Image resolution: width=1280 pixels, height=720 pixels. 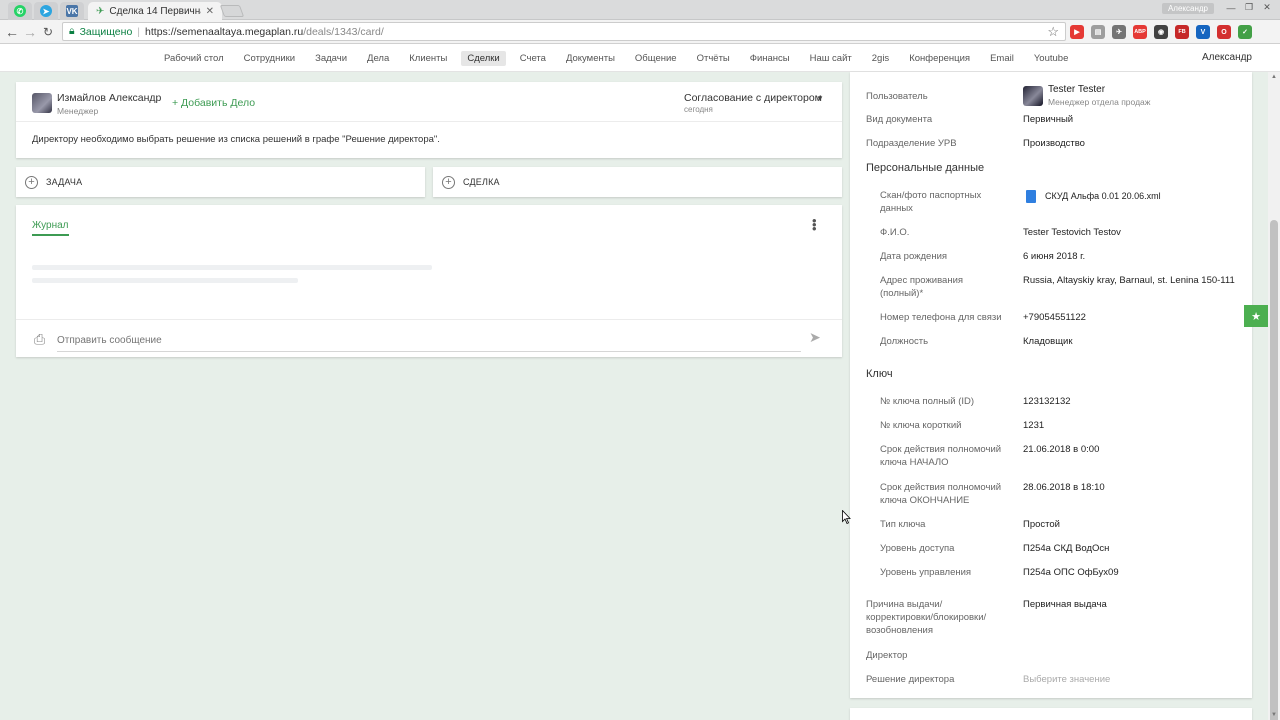 I want to click on lock-icon: 🔒︎, so click(x=72, y=31).